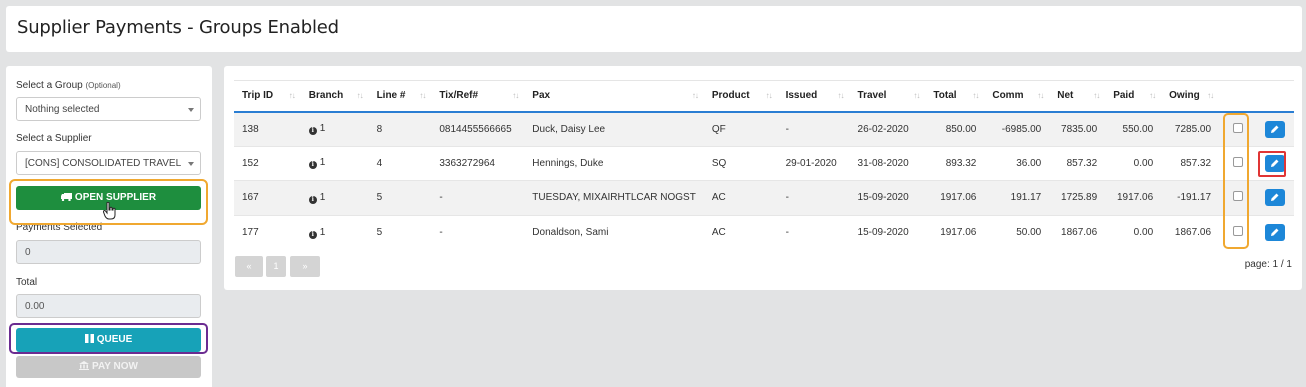 The width and height of the screenshot is (1306, 387). What do you see at coordinates (955, 197) in the screenshot?
I see `cell-total: 1917.06` at bounding box center [955, 197].